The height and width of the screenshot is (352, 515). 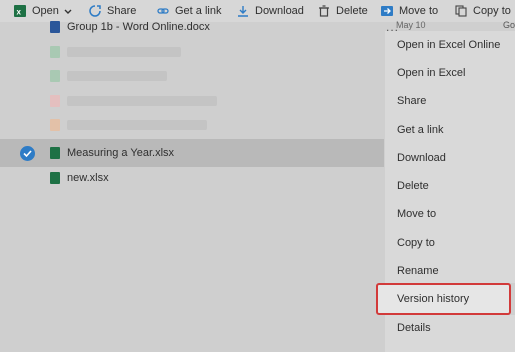 I want to click on list-item: Group 1b - Word Online.docx, so click(x=192, y=27).